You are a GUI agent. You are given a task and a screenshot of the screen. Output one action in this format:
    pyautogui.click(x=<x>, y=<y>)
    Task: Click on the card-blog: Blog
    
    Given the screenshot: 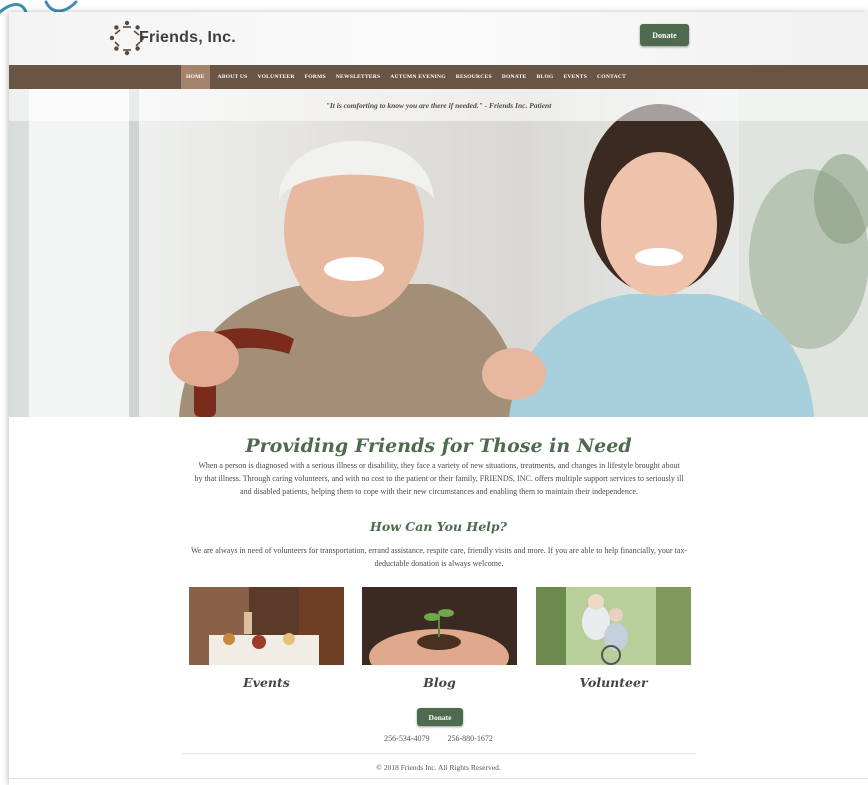 What is the action you would take?
    pyautogui.click(x=439, y=638)
    